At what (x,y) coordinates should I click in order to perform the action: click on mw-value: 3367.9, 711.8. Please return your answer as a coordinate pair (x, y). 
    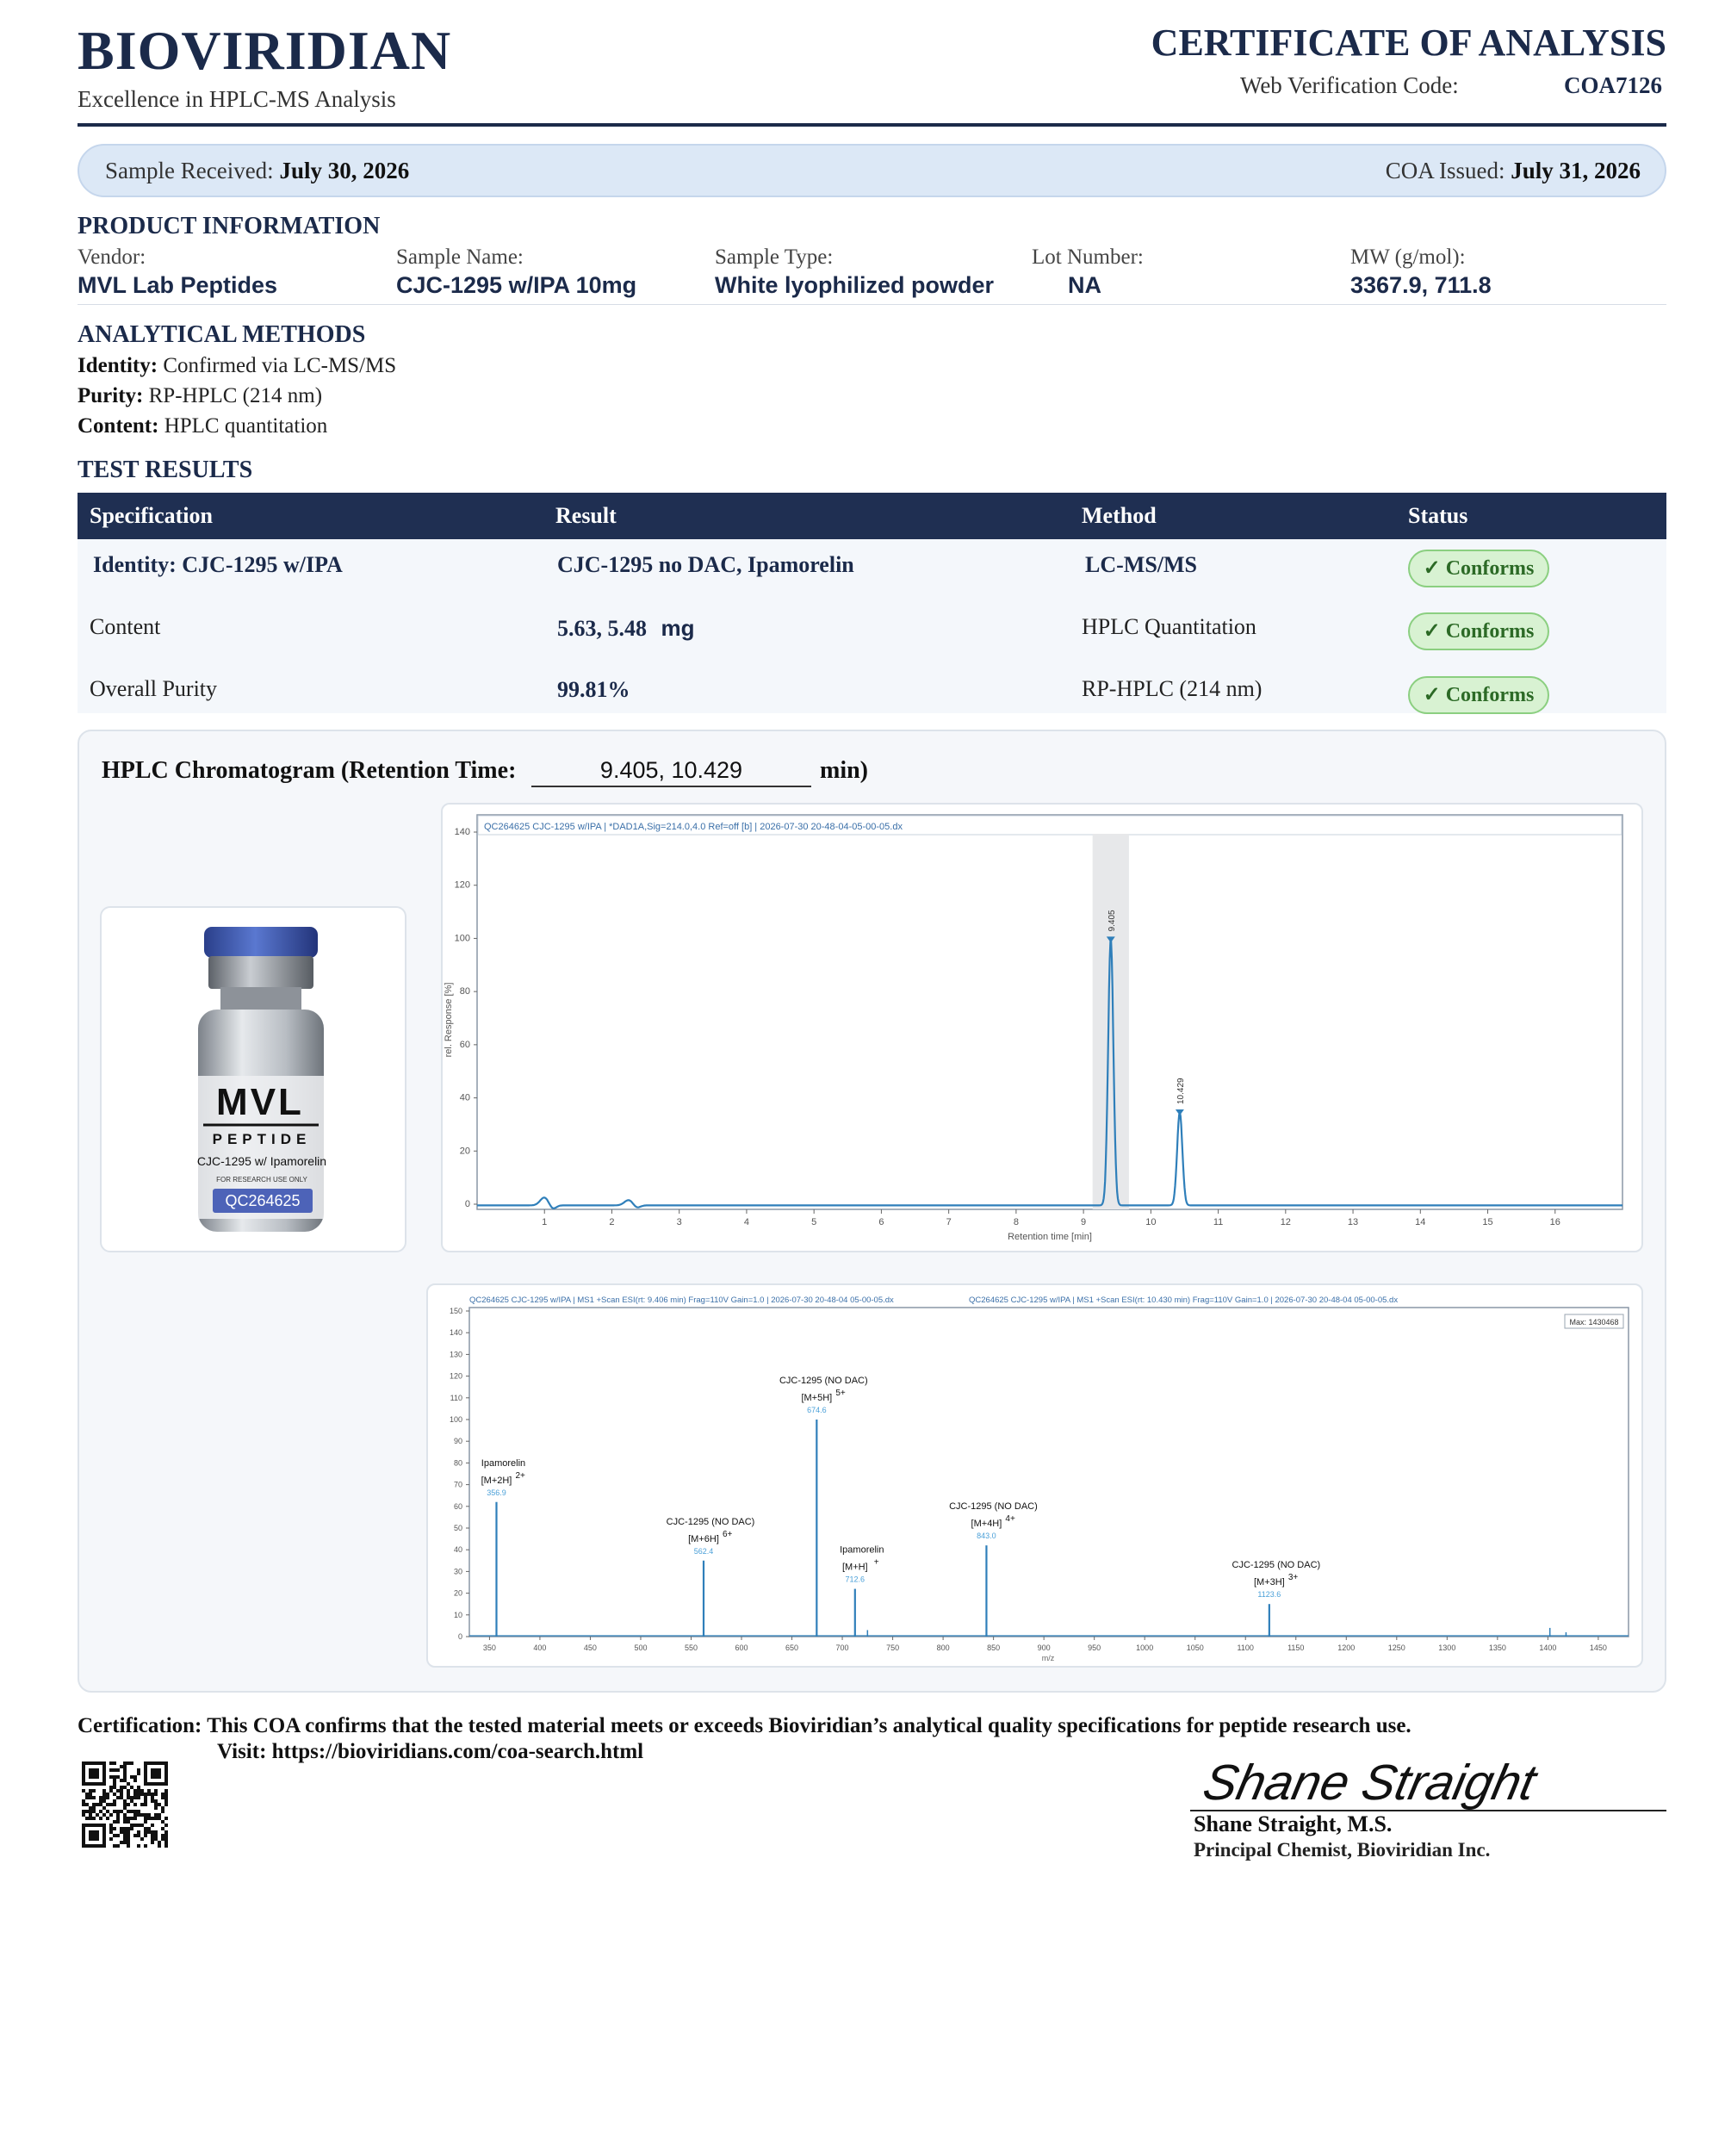
    Looking at the image, I should click on (1421, 285).